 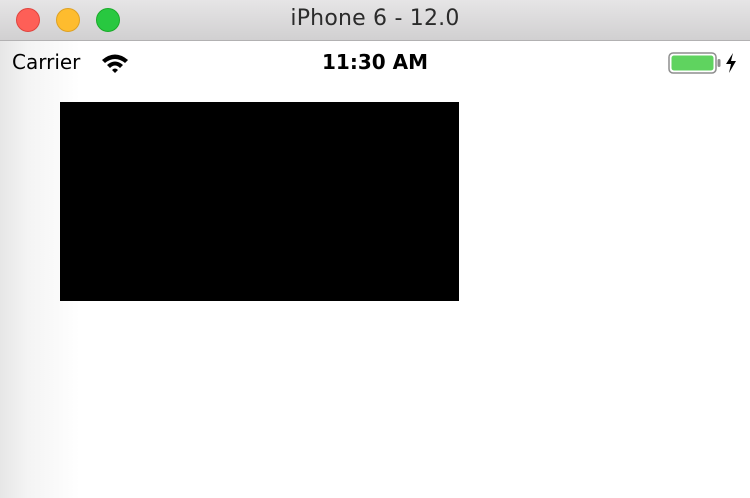 I want to click on charging-bolt-icon, so click(x=731, y=63).